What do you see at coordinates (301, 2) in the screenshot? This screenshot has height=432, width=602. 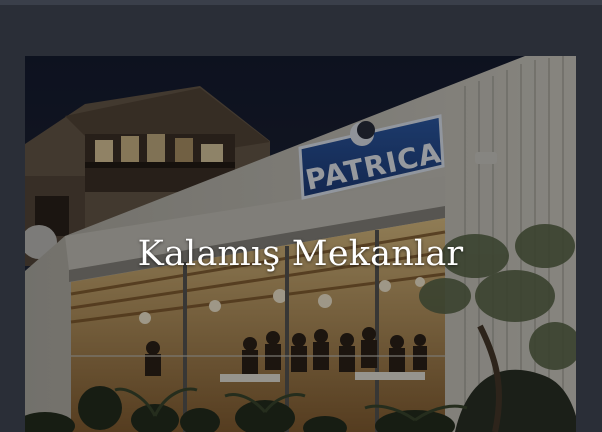 I see `top-bar` at bounding box center [301, 2].